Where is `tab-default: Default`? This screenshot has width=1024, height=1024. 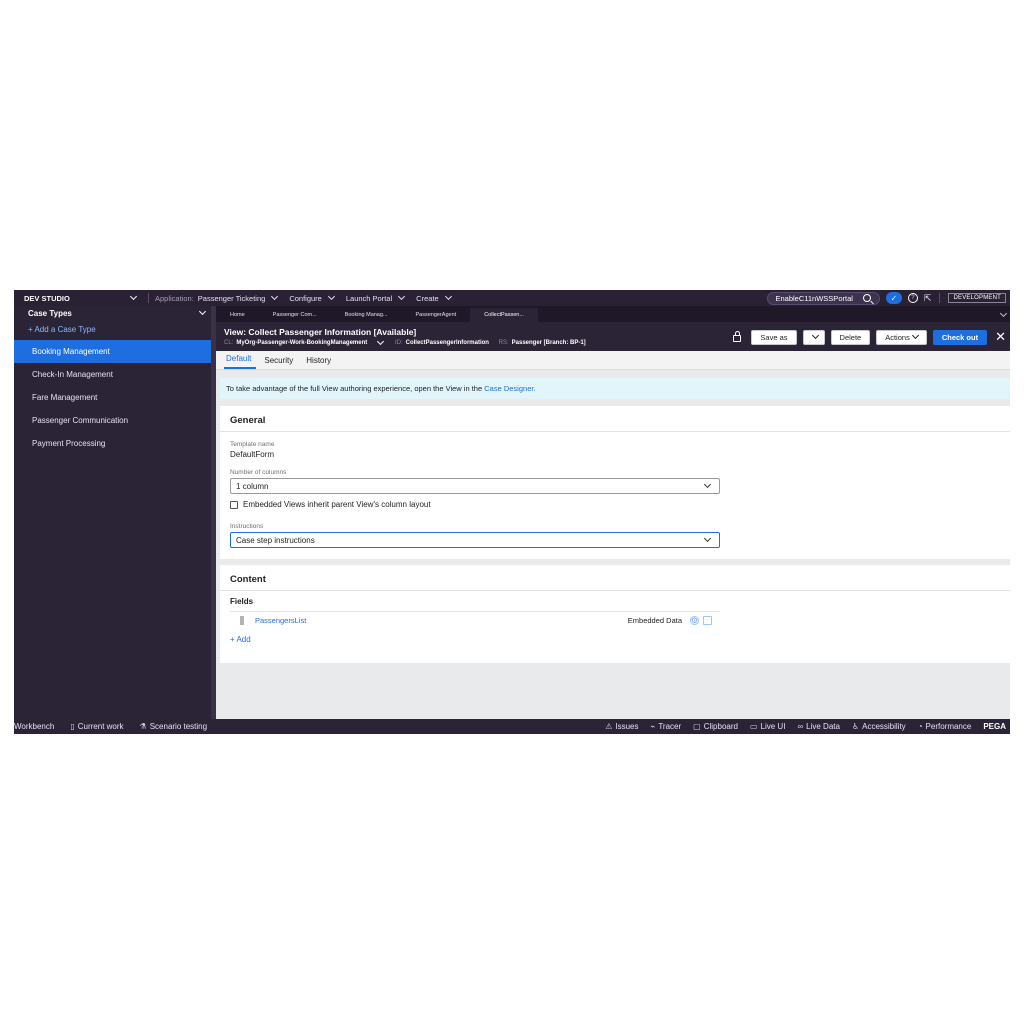 tab-default: Default is located at coordinates (240, 361).